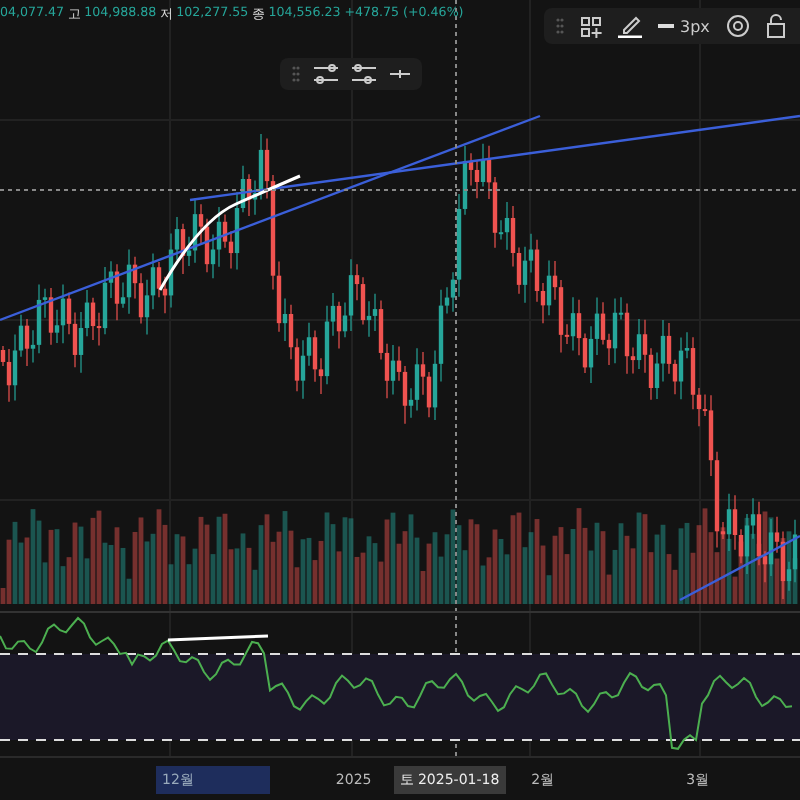 This screenshot has width=800, height=800. What do you see at coordinates (684, 26) in the screenshot?
I see `line-width-button: 3px` at bounding box center [684, 26].